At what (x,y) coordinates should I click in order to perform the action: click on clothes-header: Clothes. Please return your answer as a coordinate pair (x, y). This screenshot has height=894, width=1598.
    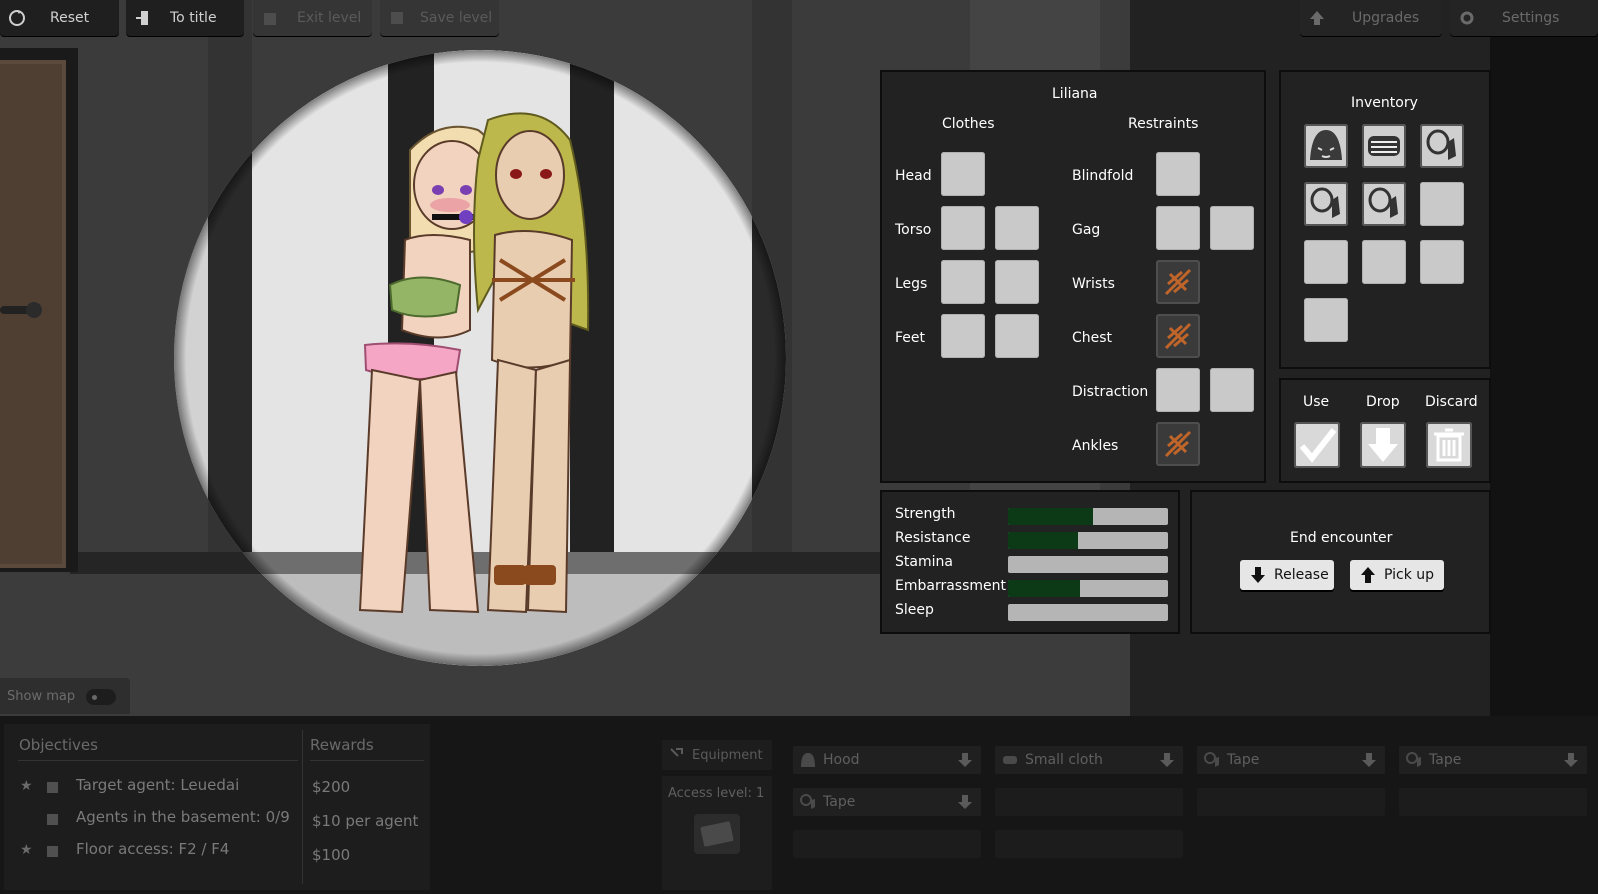
    Looking at the image, I should click on (968, 124).